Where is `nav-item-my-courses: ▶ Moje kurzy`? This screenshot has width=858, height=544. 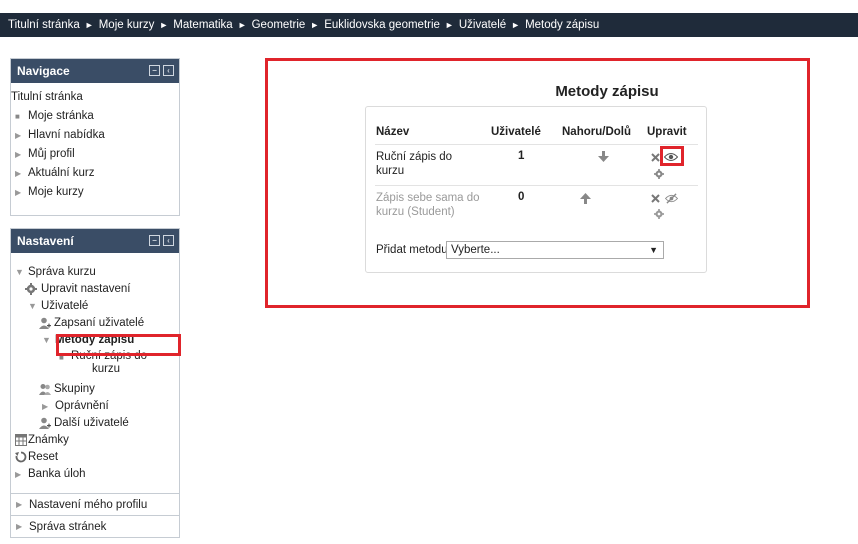
nav-item-my-courses: ▶ Moje kurzy is located at coordinates (95, 192).